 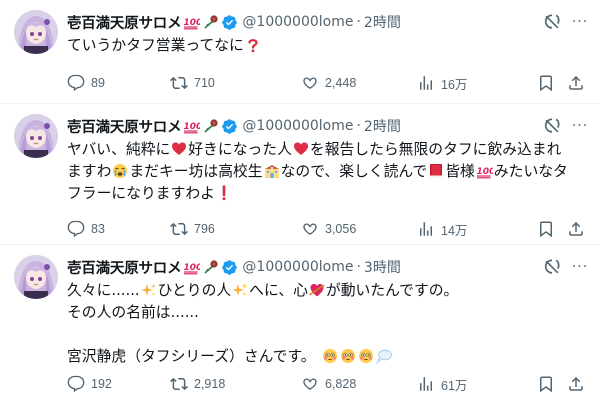 What do you see at coordinates (341, 229) in the screenshot?
I see `like-count: 3,056` at bounding box center [341, 229].